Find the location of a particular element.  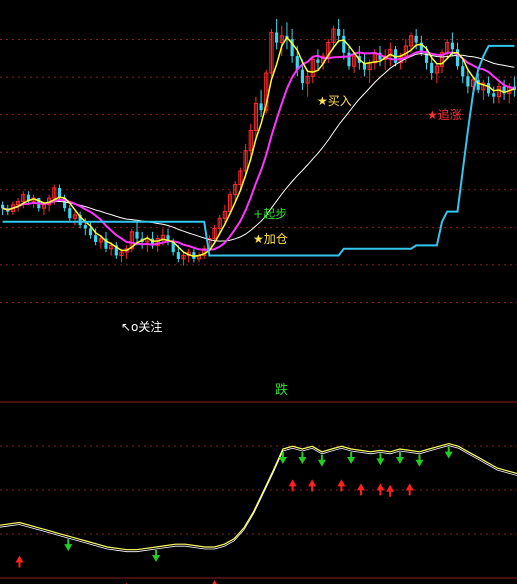

lower-panel-title: 跌 is located at coordinates (282, 390).